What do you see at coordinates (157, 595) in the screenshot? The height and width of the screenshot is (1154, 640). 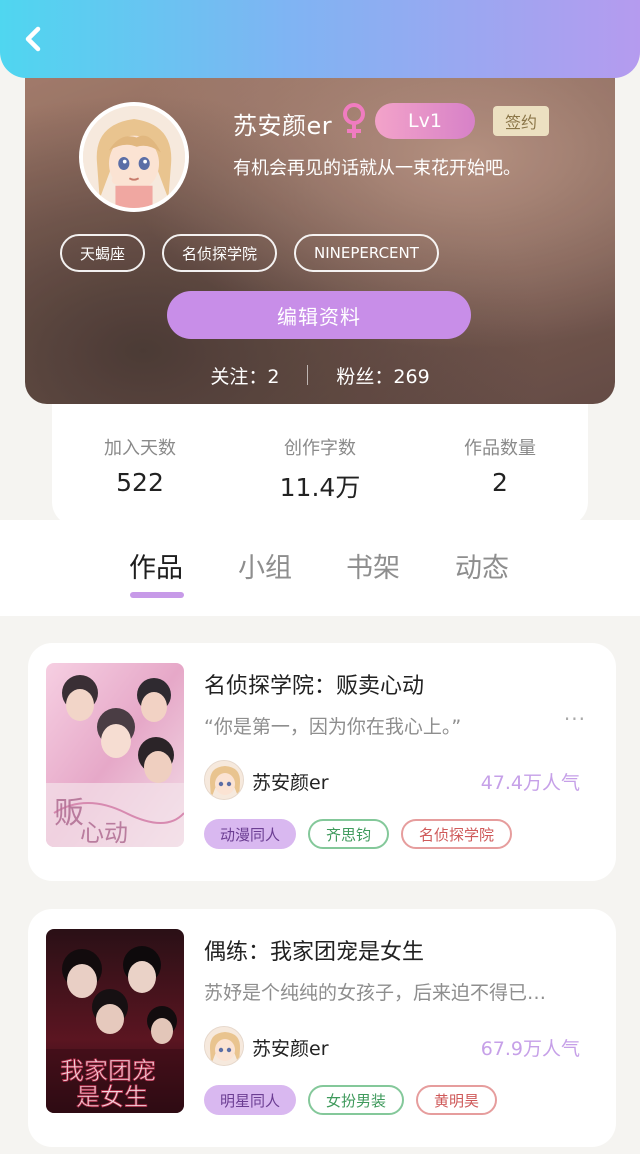 I see `tab-indicator` at bounding box center [157, 595].